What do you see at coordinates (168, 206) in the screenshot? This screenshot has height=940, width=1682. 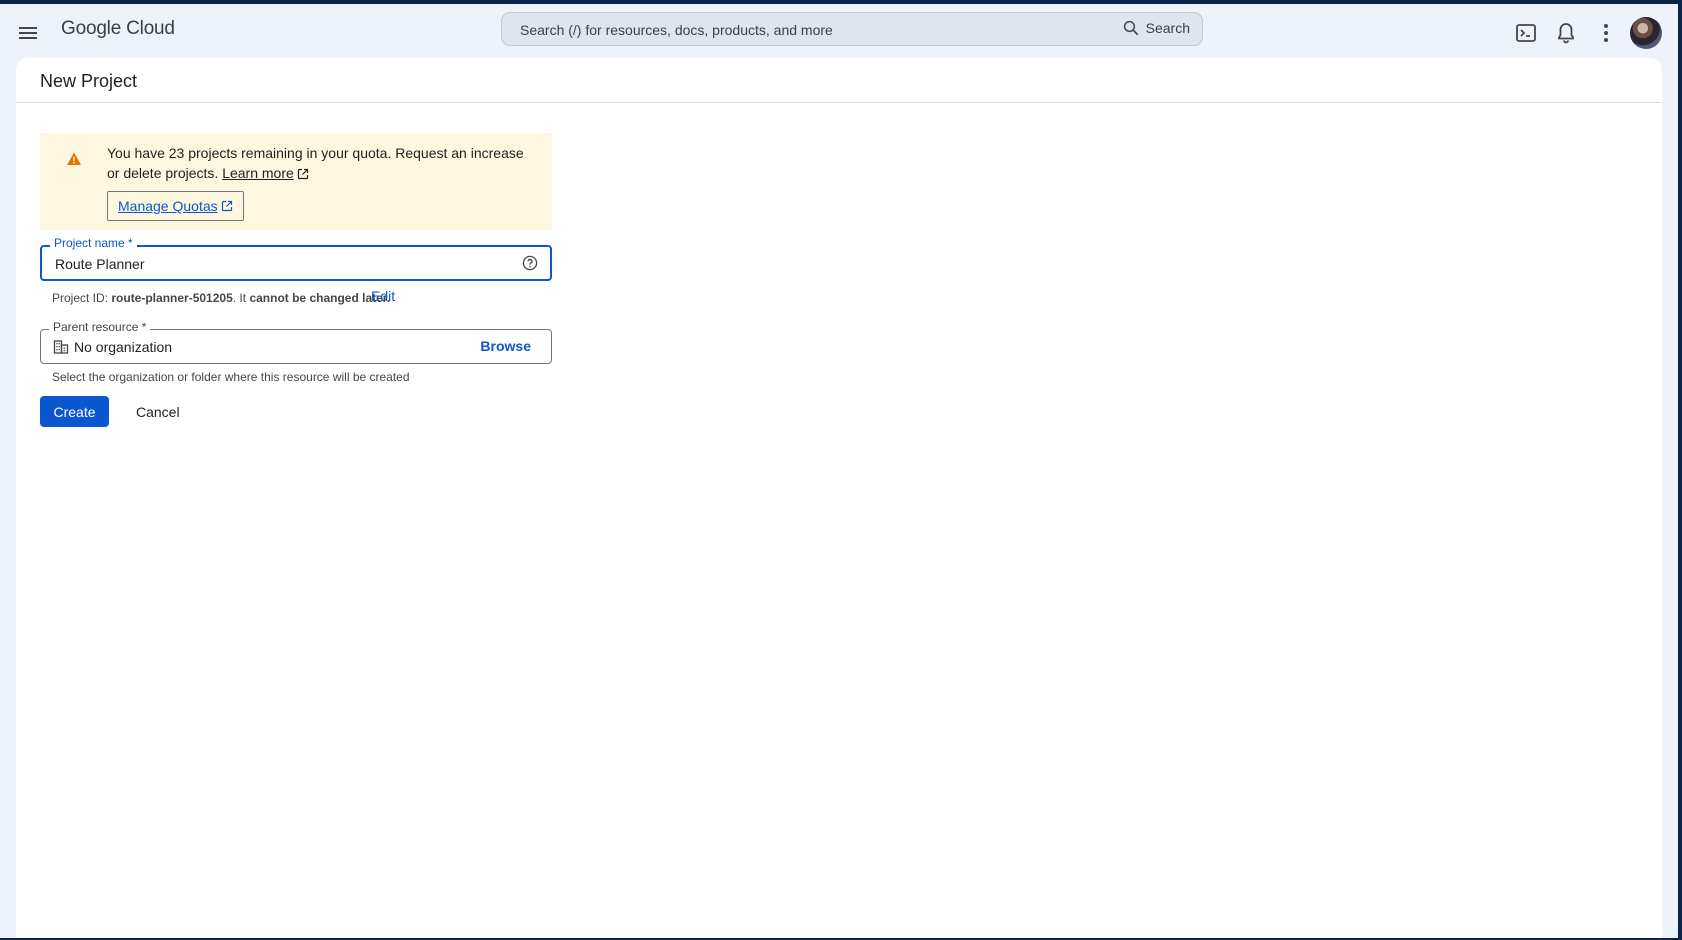 I see `manage-quotas-label: Manage Quotas` at bounding box center [168, 206].